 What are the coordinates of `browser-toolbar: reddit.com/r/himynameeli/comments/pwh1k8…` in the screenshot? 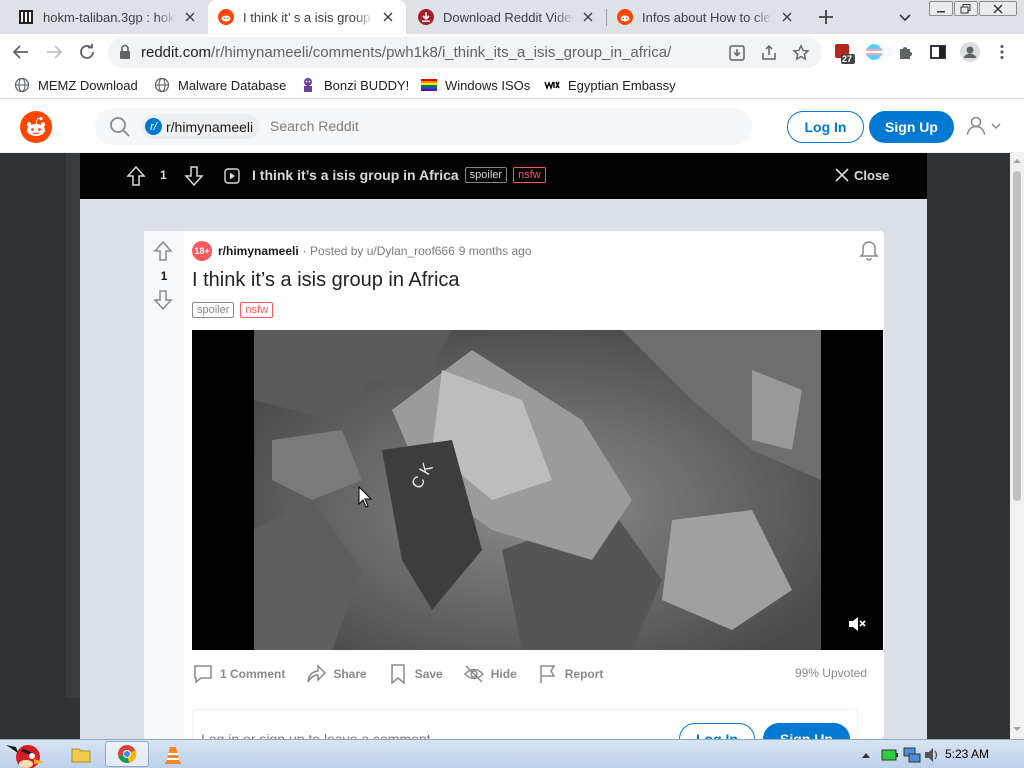 It's located at (512, 52).